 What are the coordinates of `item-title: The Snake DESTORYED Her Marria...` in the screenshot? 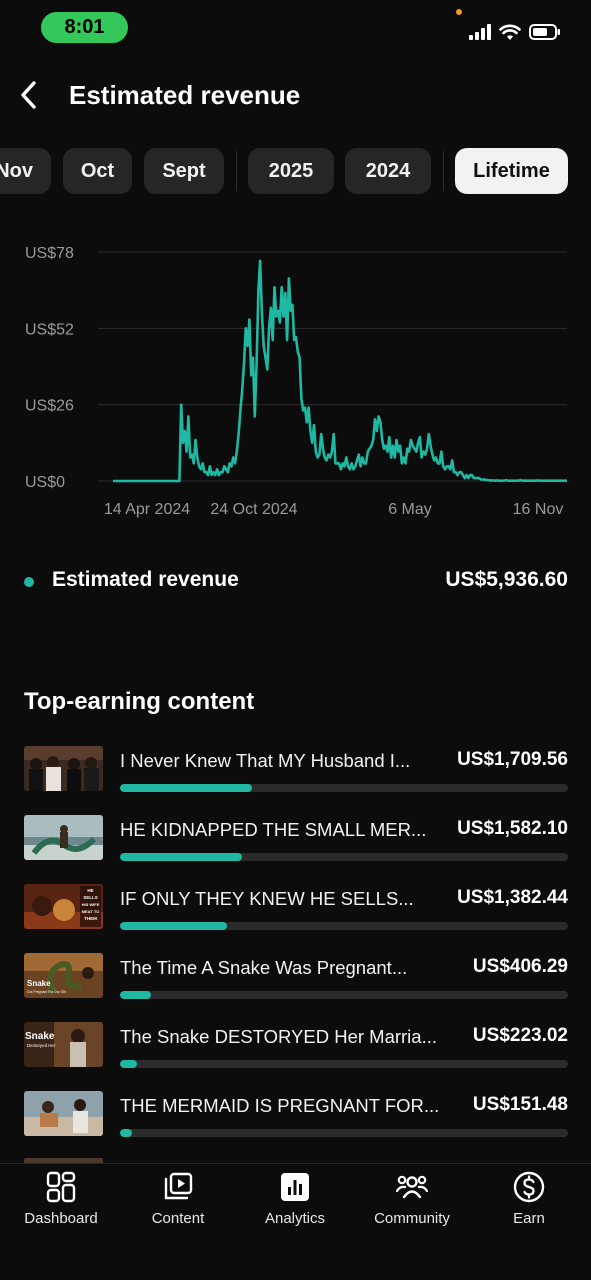 It's located at (279, 1036).